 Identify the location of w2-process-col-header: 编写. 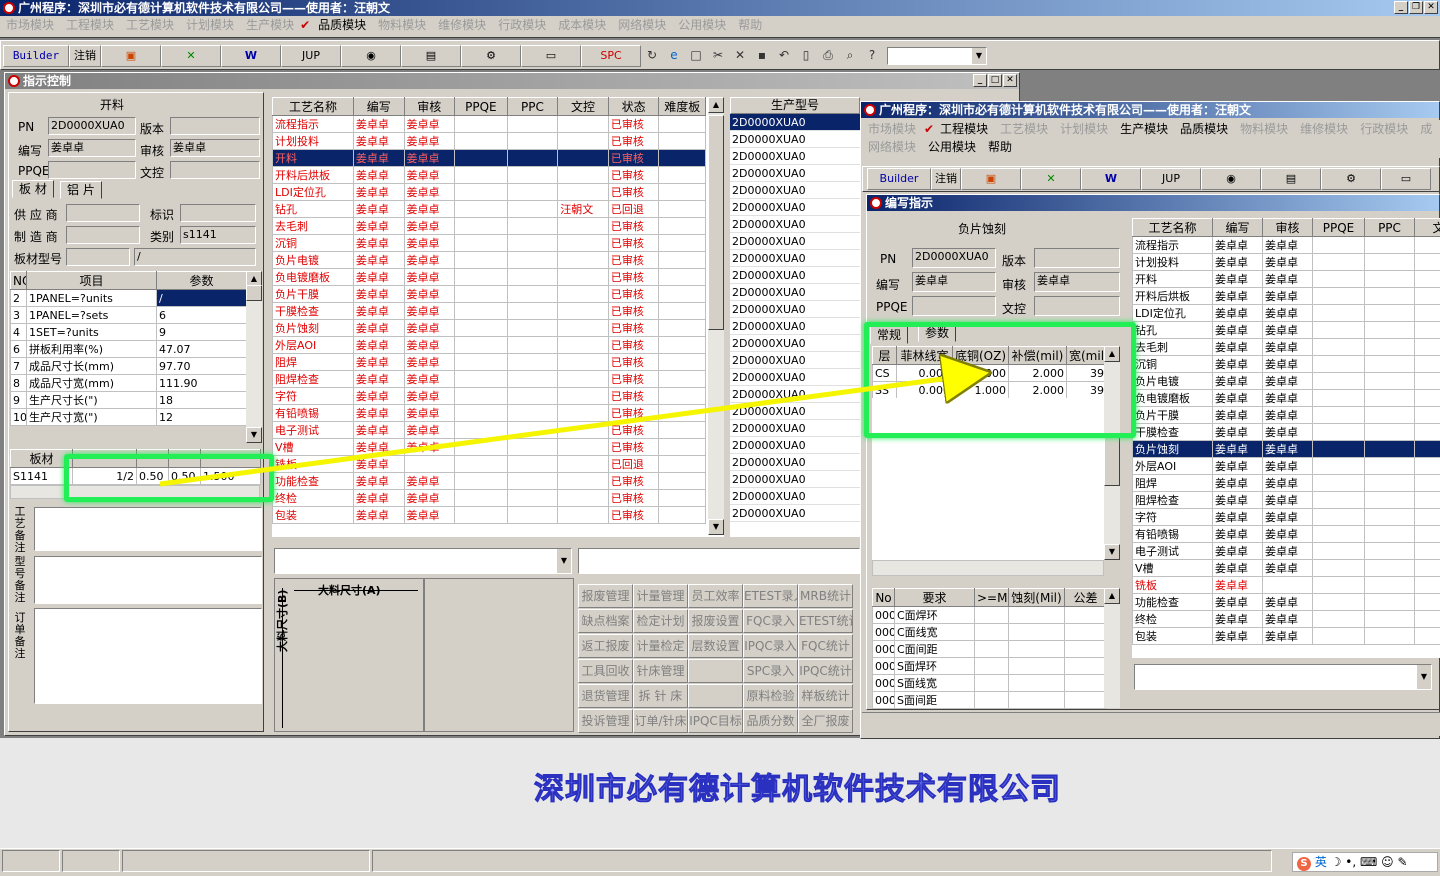
(1237, 227).